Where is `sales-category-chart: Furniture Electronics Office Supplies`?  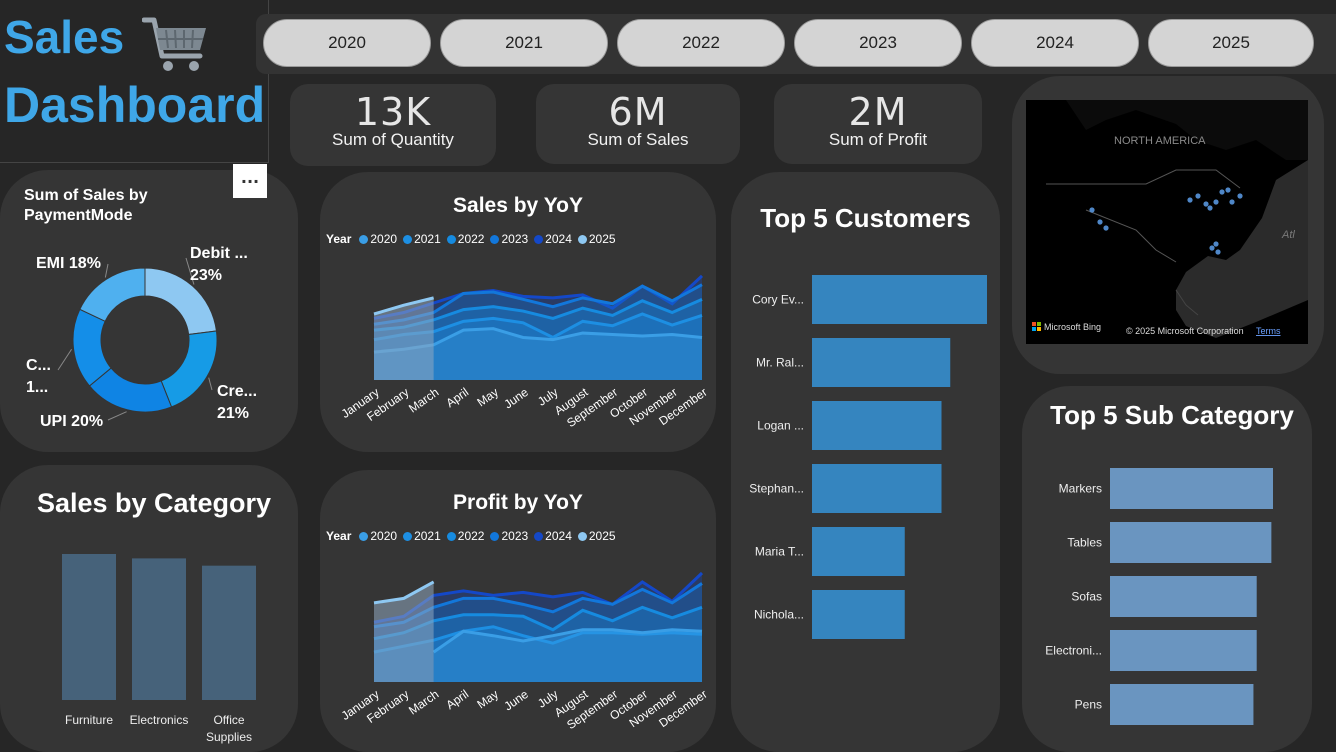 sales-category-chart: Furniture Electronics Office Supplies is located at coordinates (160, 640).